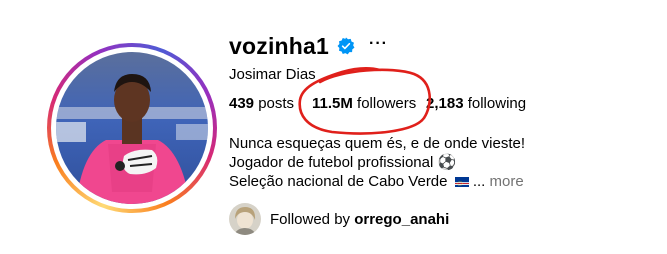  What do you see at coordinates (497, 103) in the screenshot?
I see `following-label: following` at bounding box center [497, 103].